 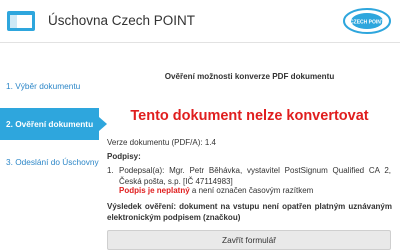 What do you see at coordinates (21, 21) in the screenshot?
I see `window-icon` at bounding box center [21, 21].